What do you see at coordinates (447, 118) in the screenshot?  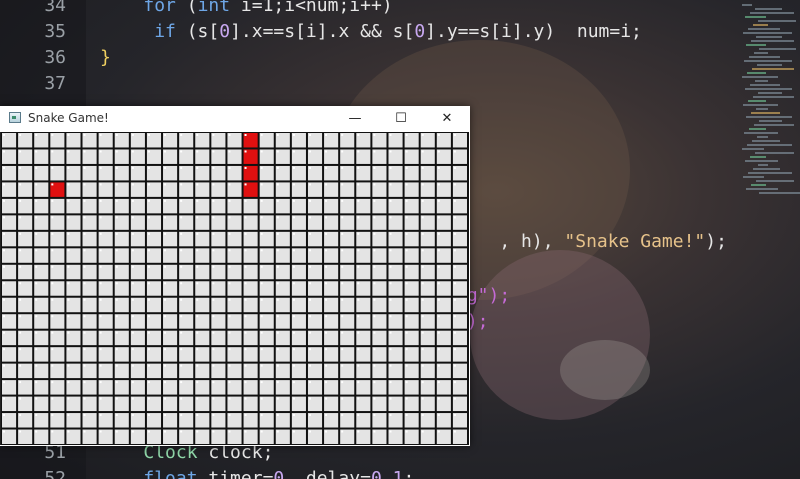 I see `close-button: ✕` at bounding box center [447, 118].